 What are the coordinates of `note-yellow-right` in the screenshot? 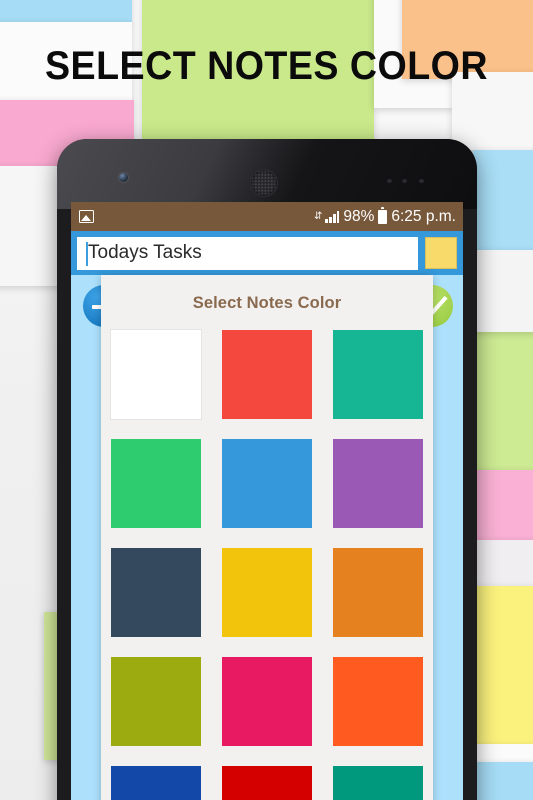 It's located at (503, 666).